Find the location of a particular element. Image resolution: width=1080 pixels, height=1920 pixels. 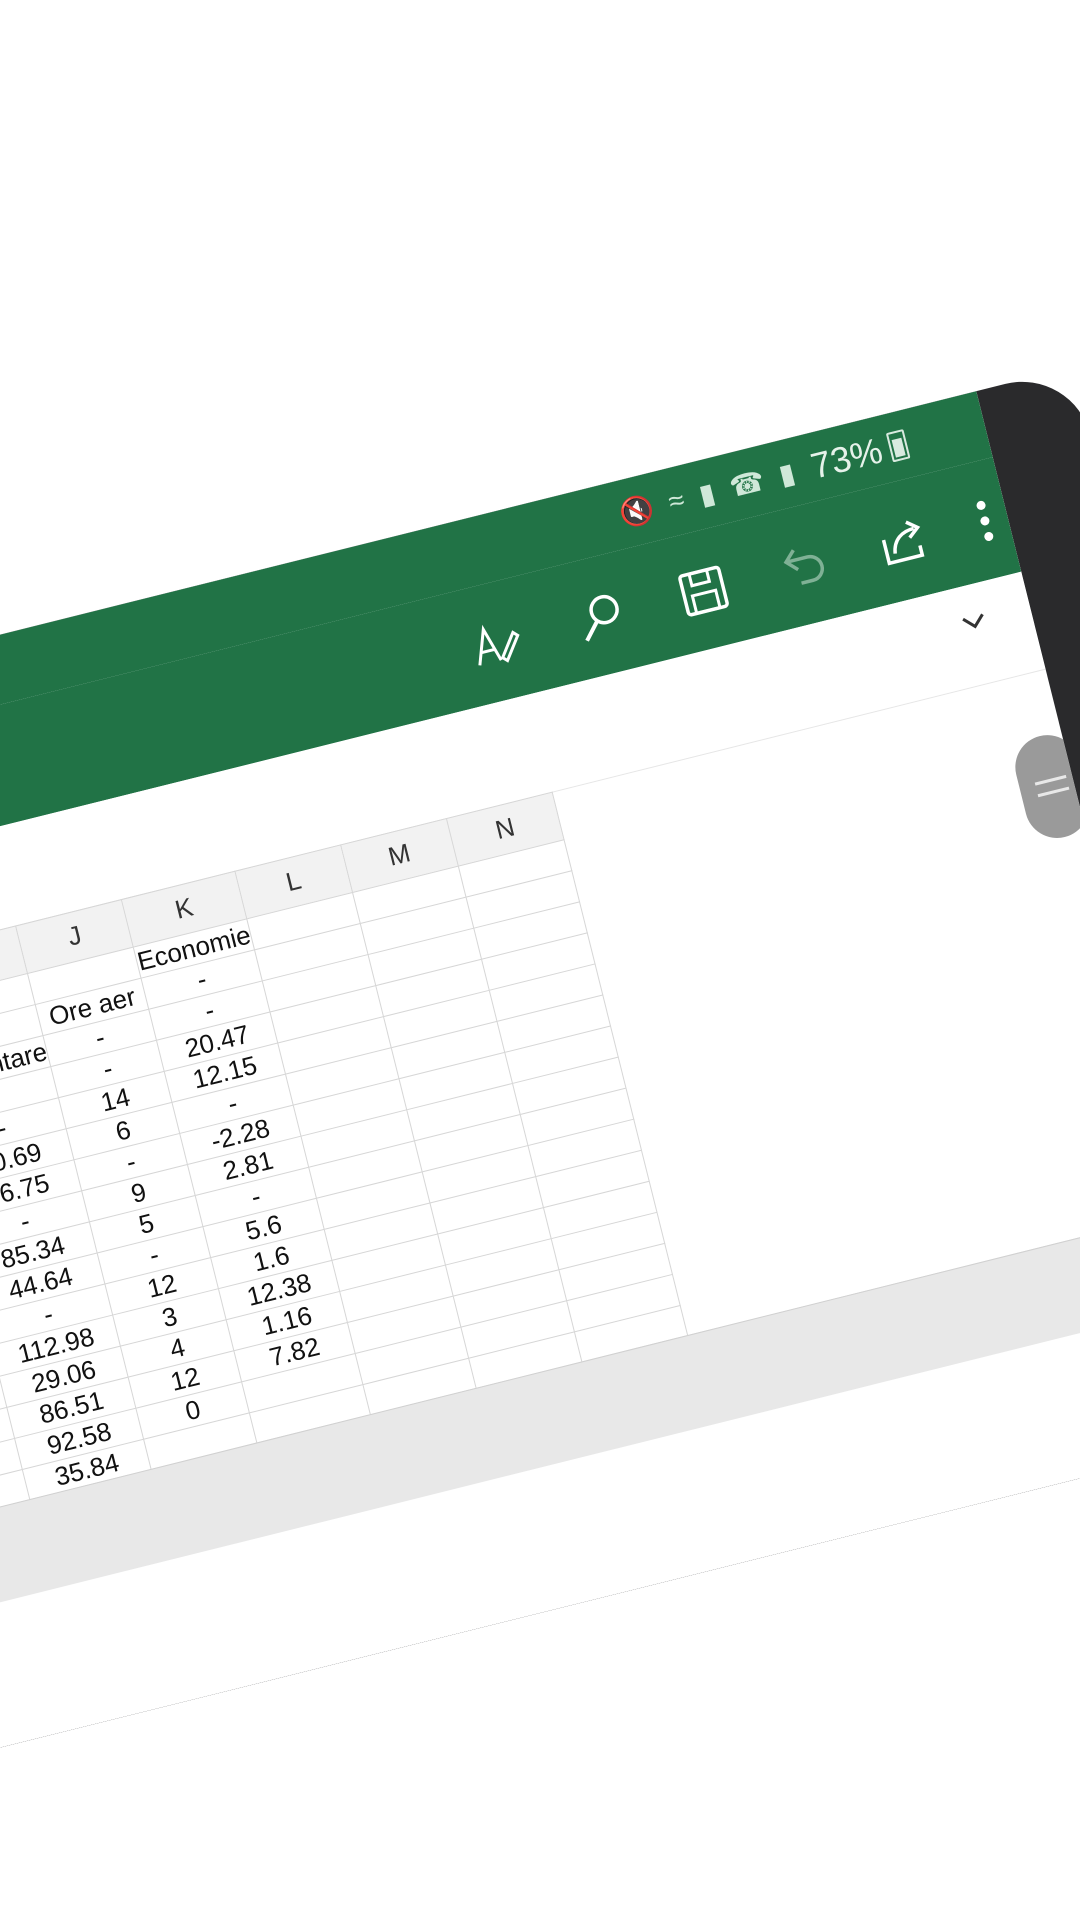

draw-icon is located at coordinates (495, 643).